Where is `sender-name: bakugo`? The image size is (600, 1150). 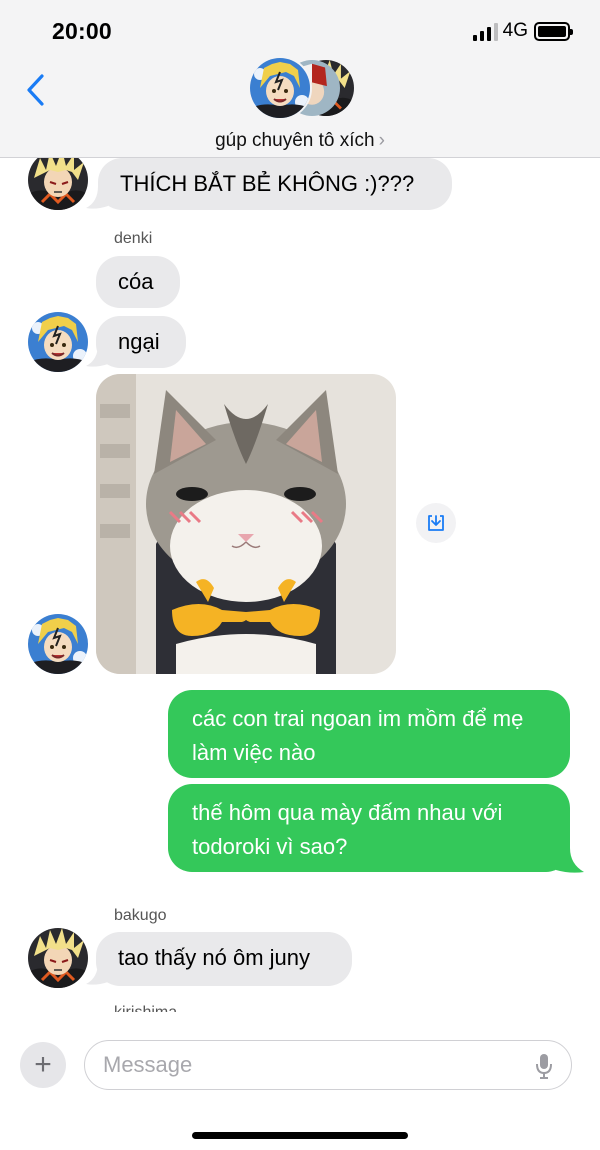
sender-name: bakugo is located at coordinates (140, 915).